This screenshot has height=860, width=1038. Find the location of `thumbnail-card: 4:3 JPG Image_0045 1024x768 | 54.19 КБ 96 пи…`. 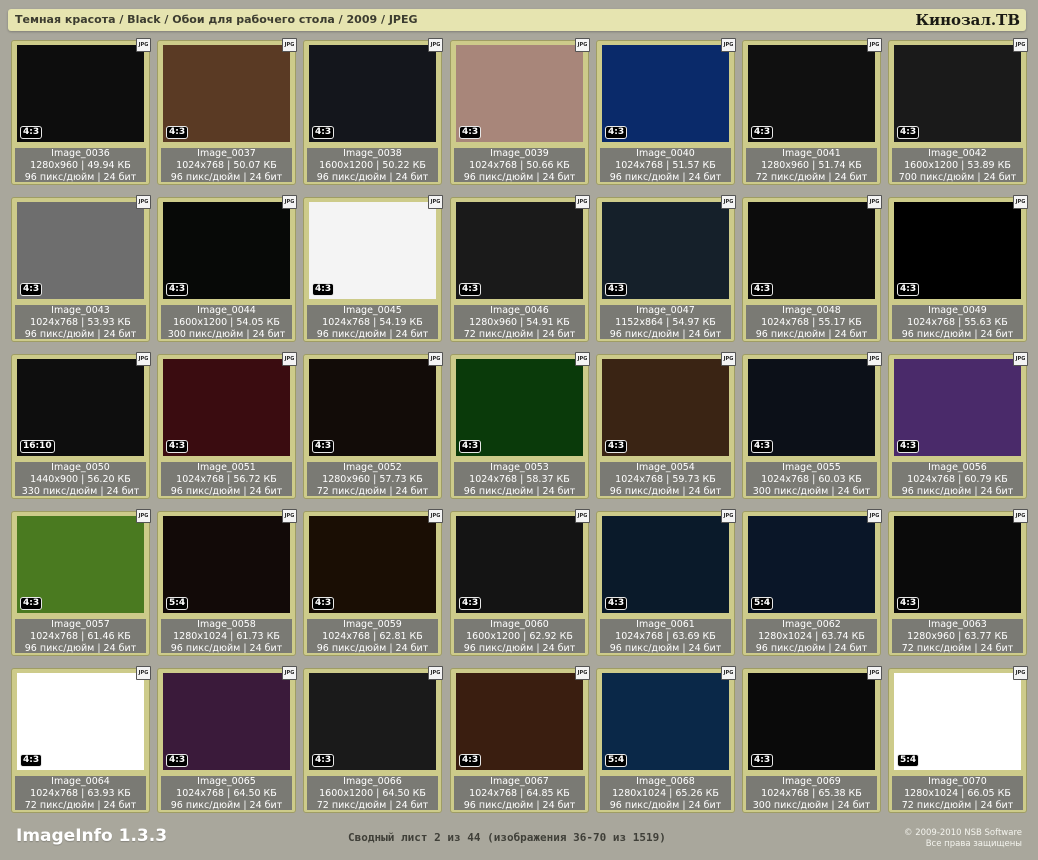

thumbnail-card: 4:3 JPG Image_0045 1024x768 | 54.19 КБ 96 пи… is located at coordinates (373, 268).